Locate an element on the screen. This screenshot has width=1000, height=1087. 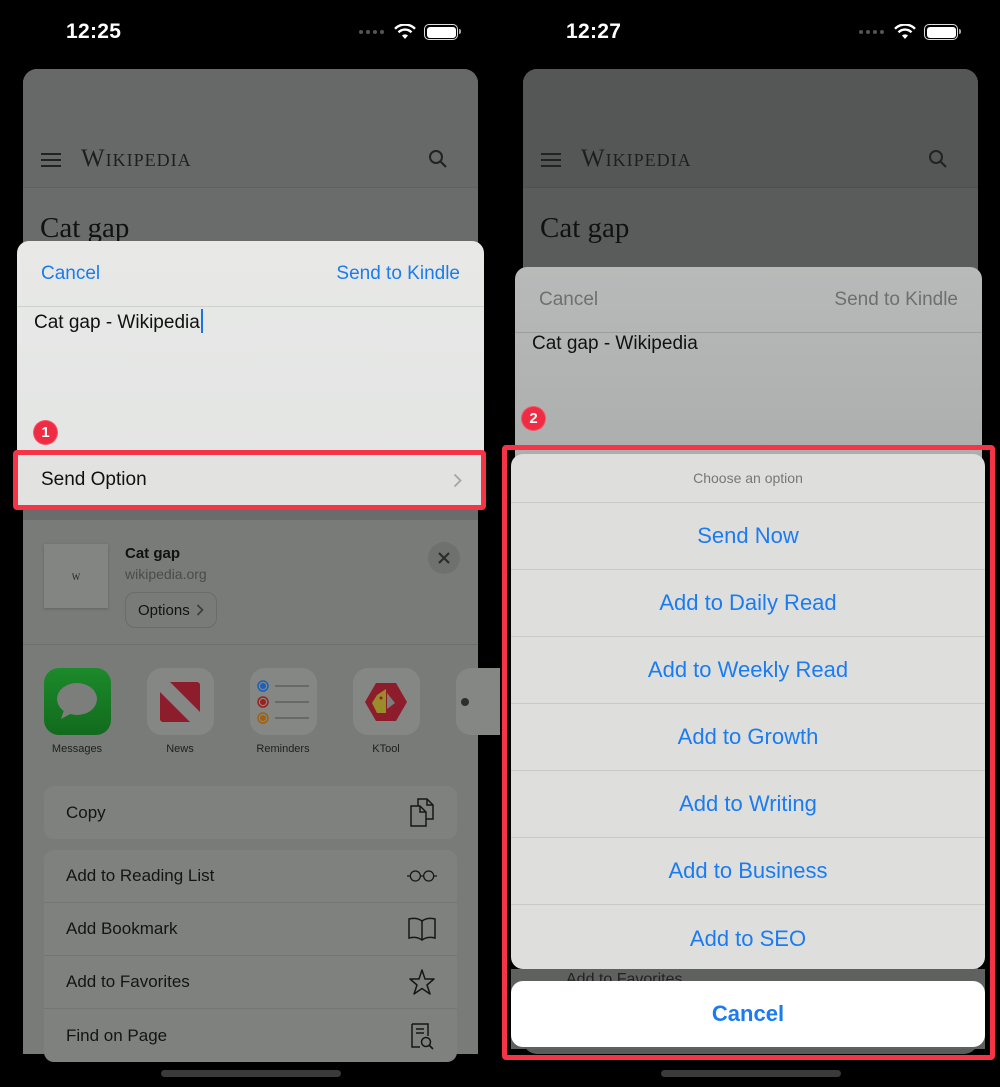
action-group-primary: Copy is located at coordinates (250, 812).